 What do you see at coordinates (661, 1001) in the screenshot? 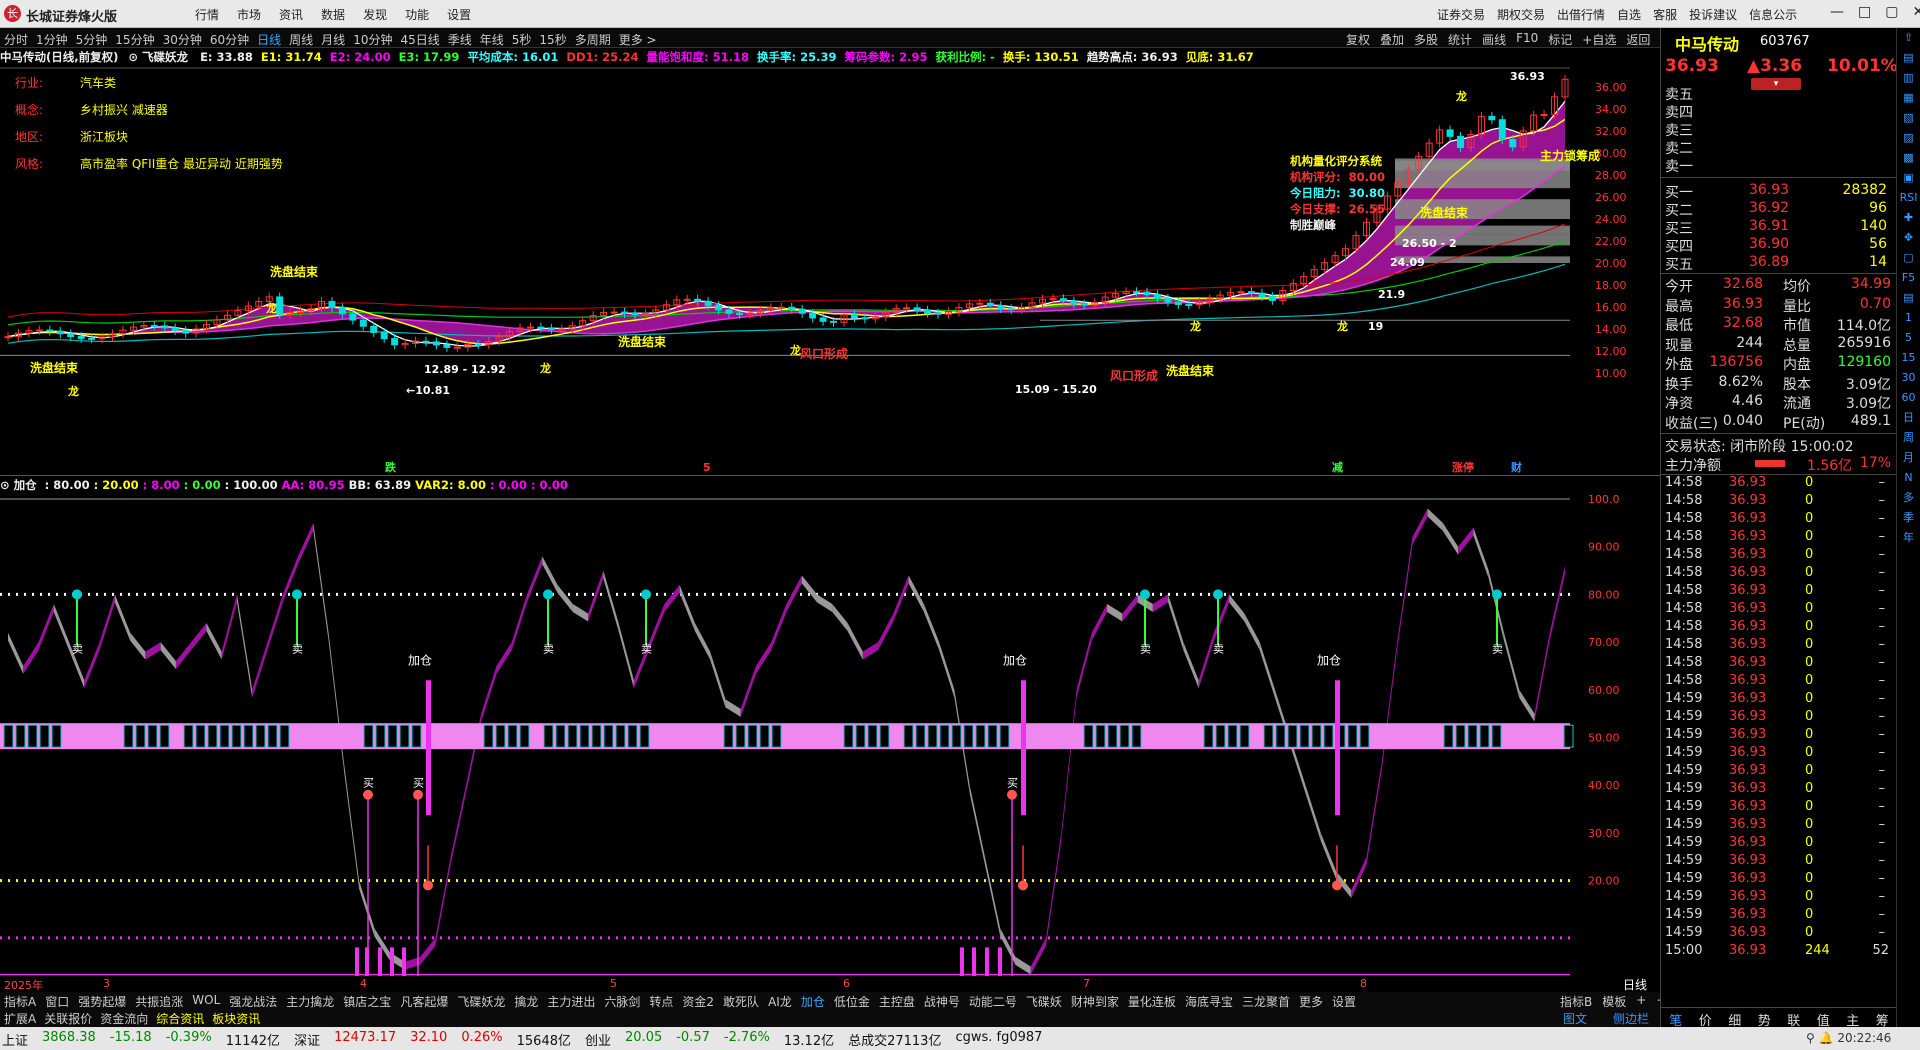
I see `indicator-tab-13: 转点` at bounding box center [661, 1001].